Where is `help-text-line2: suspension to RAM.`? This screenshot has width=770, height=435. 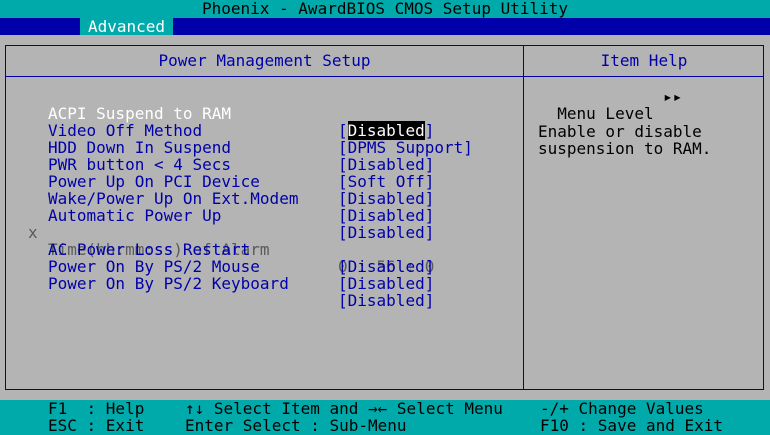 help-text-line2: suspension to RAM. is located at coordinates (625, 148).